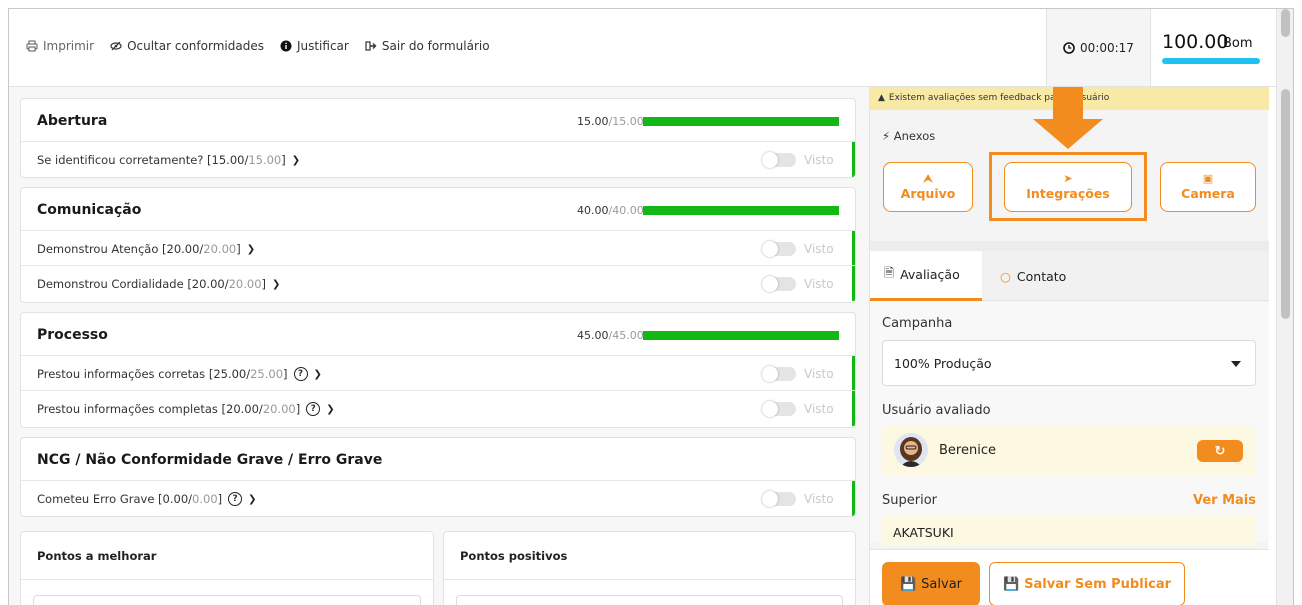 The height and width of the screenshot is (605, 1302). I want to click on scrollbar-thumb-top, so click(1285, 23).